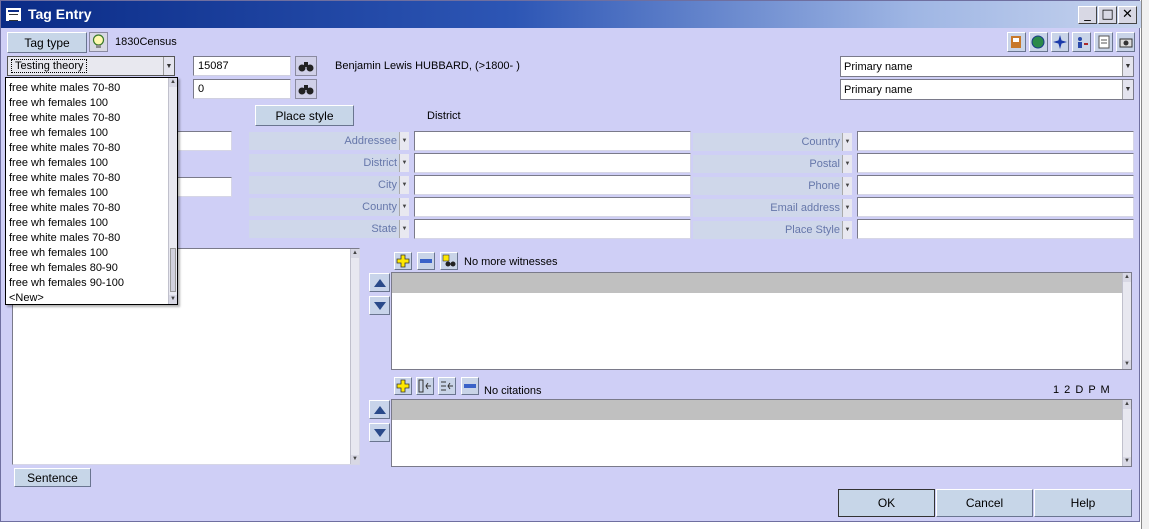  What do you see at coordinates (379, 282) in the screenshot?
I see `move-up-button` at bounding box center [379, 282].